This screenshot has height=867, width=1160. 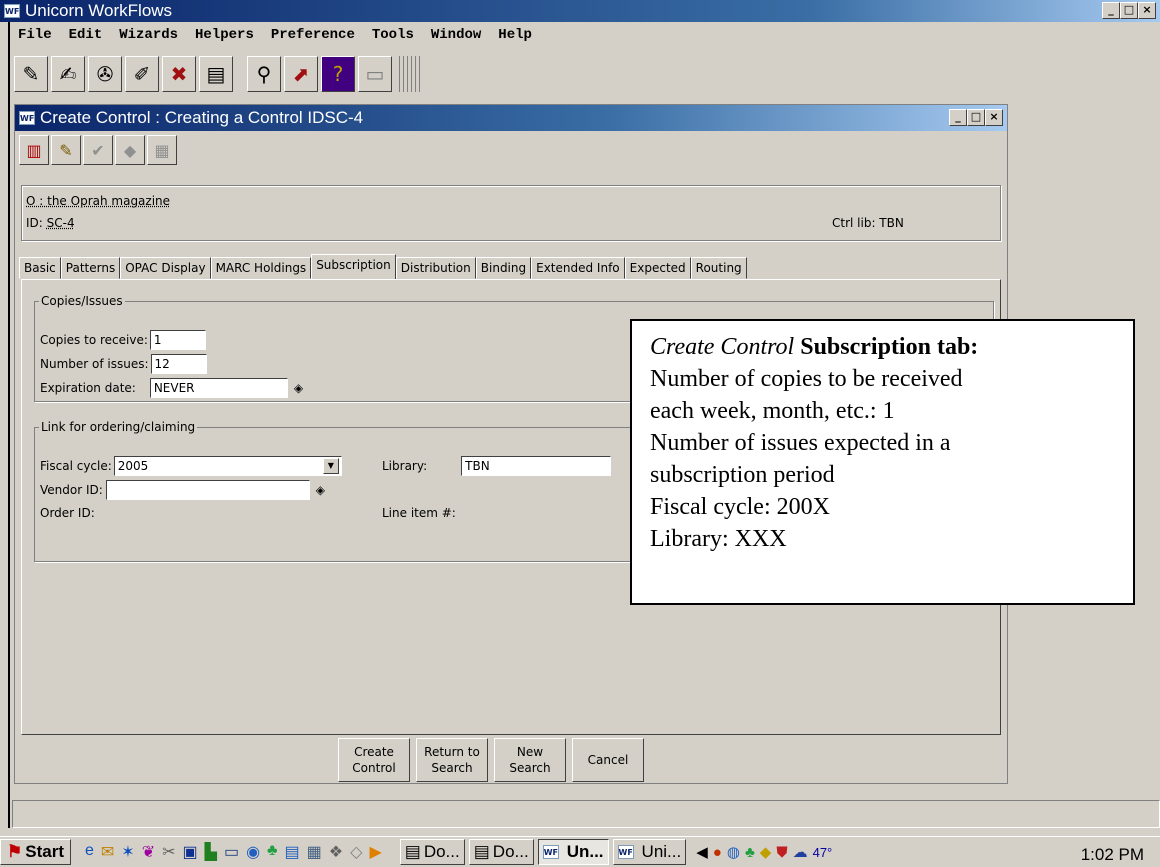 I want to click on doc-icon: ▤, so click(x=481, y=851).